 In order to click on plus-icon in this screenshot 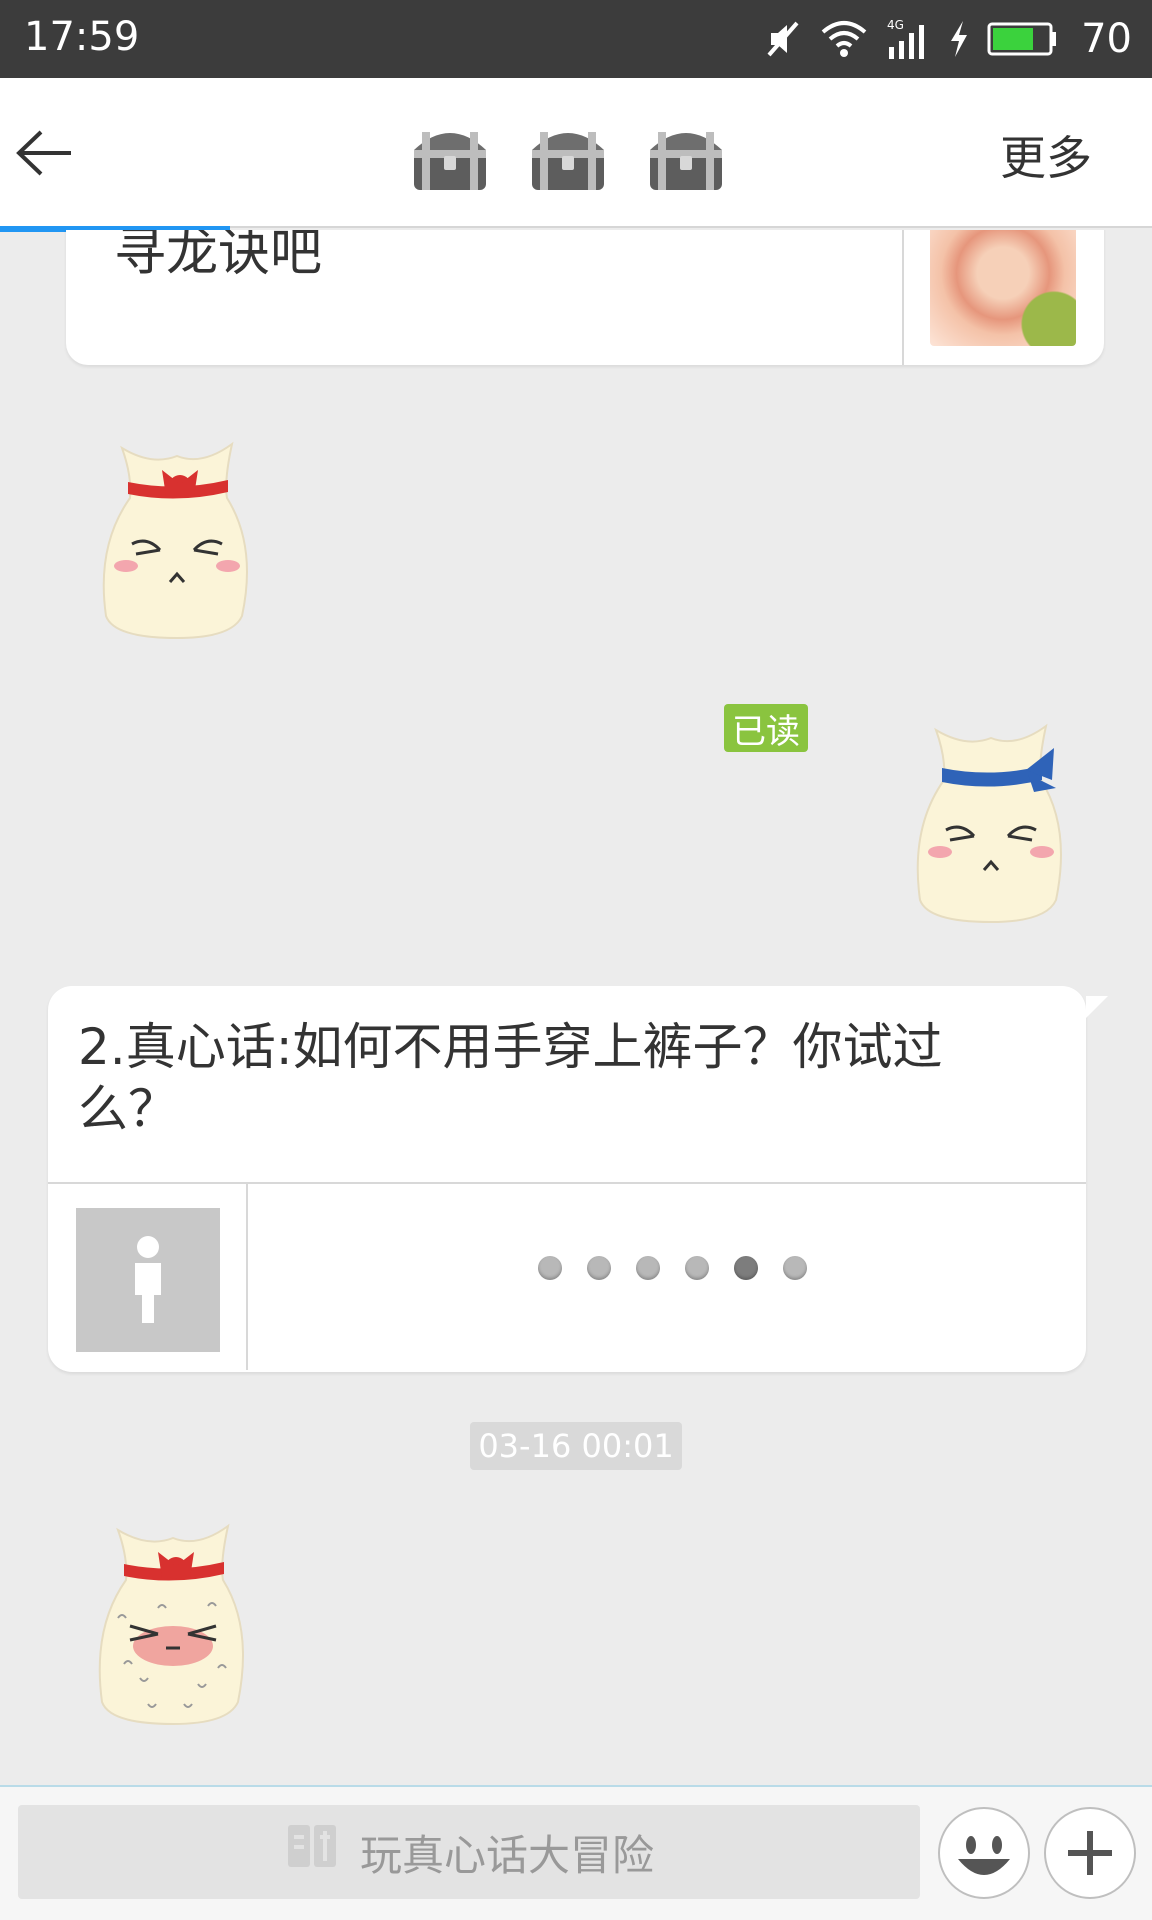, I will do `click(1090, 1853)`.